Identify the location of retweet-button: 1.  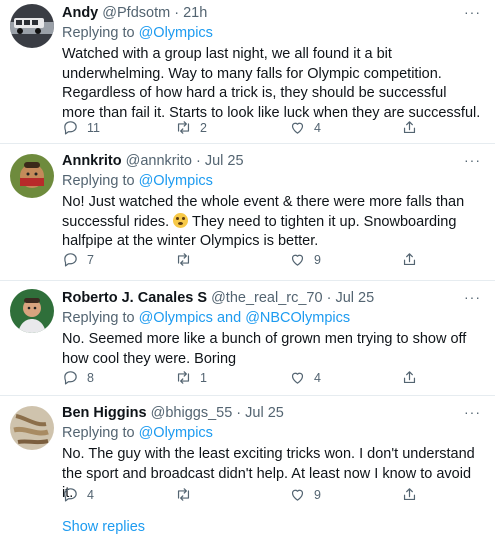
(191, 377).